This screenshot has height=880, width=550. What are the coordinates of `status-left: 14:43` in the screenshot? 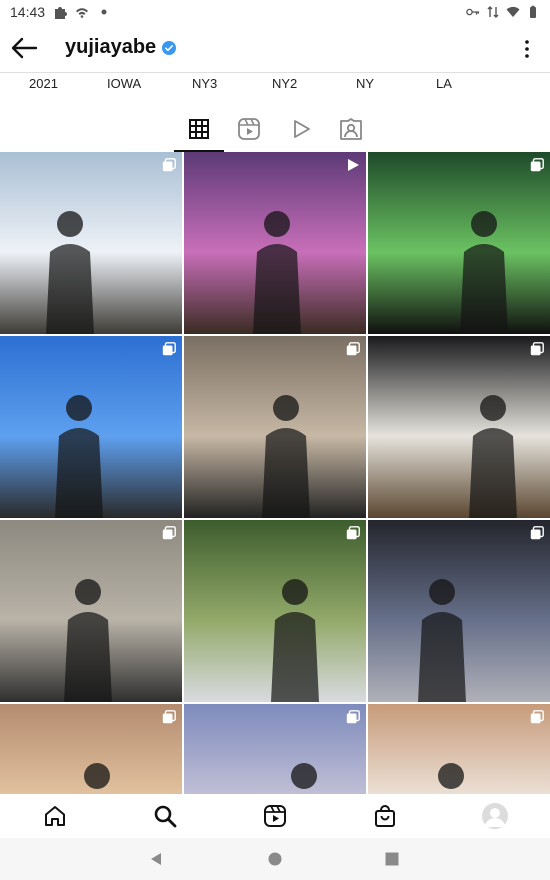 It's located at (60, 12).